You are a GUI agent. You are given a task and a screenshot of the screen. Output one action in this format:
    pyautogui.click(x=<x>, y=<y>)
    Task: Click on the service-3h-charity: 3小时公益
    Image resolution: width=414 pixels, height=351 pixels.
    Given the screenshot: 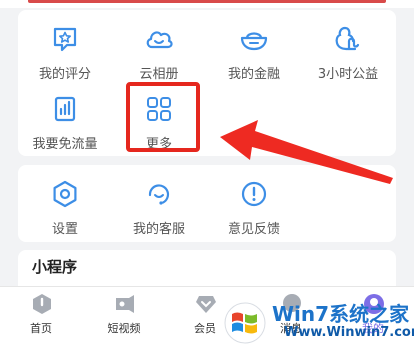 What is the action you would take?
    pyautogui.click(x=348, y=50)
    